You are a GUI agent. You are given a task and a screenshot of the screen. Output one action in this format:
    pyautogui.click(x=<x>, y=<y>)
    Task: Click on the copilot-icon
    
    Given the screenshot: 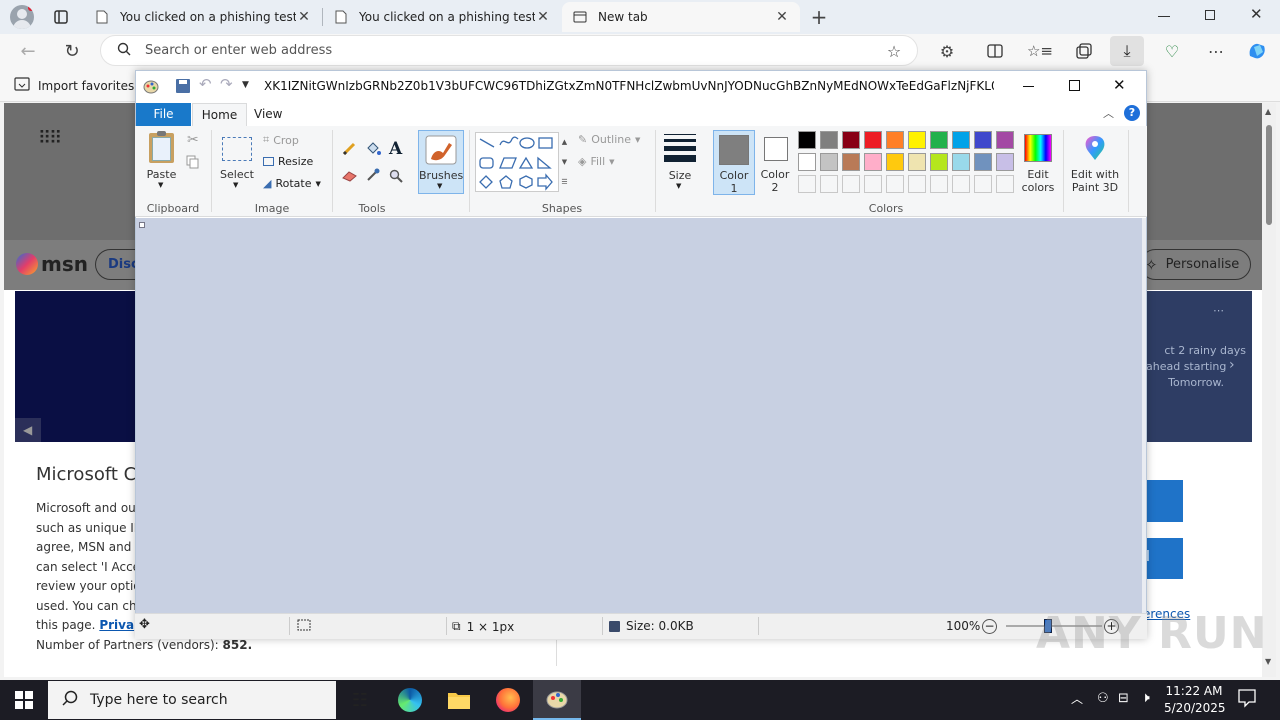 What is the action you would take?
    pyautogui.click(x=1257, y=51)
    